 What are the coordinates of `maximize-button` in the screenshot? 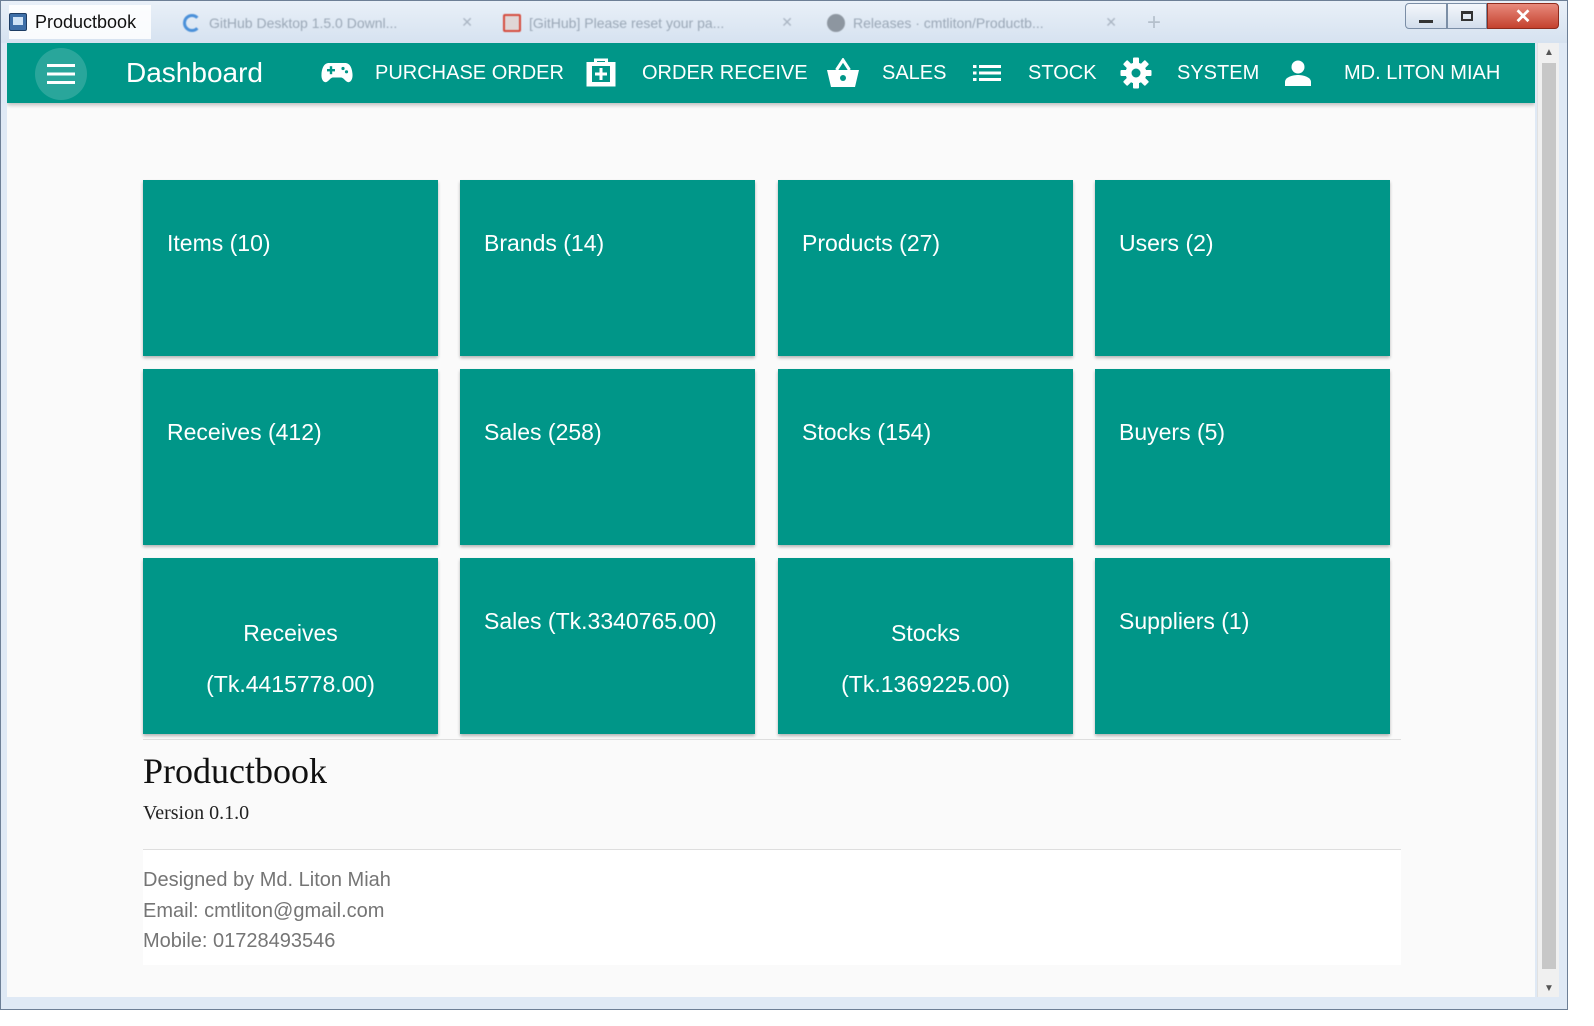 It's located at (1467, 16).